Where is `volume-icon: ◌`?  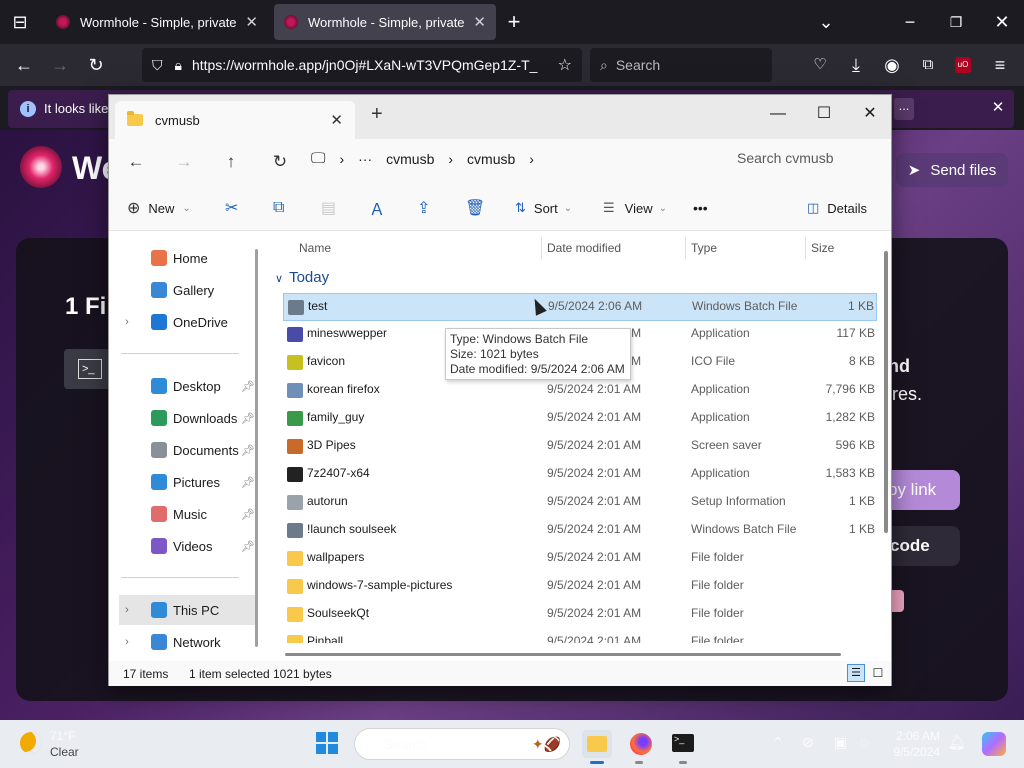
volume-icon: ◌ is located at coordinates (864, 742).